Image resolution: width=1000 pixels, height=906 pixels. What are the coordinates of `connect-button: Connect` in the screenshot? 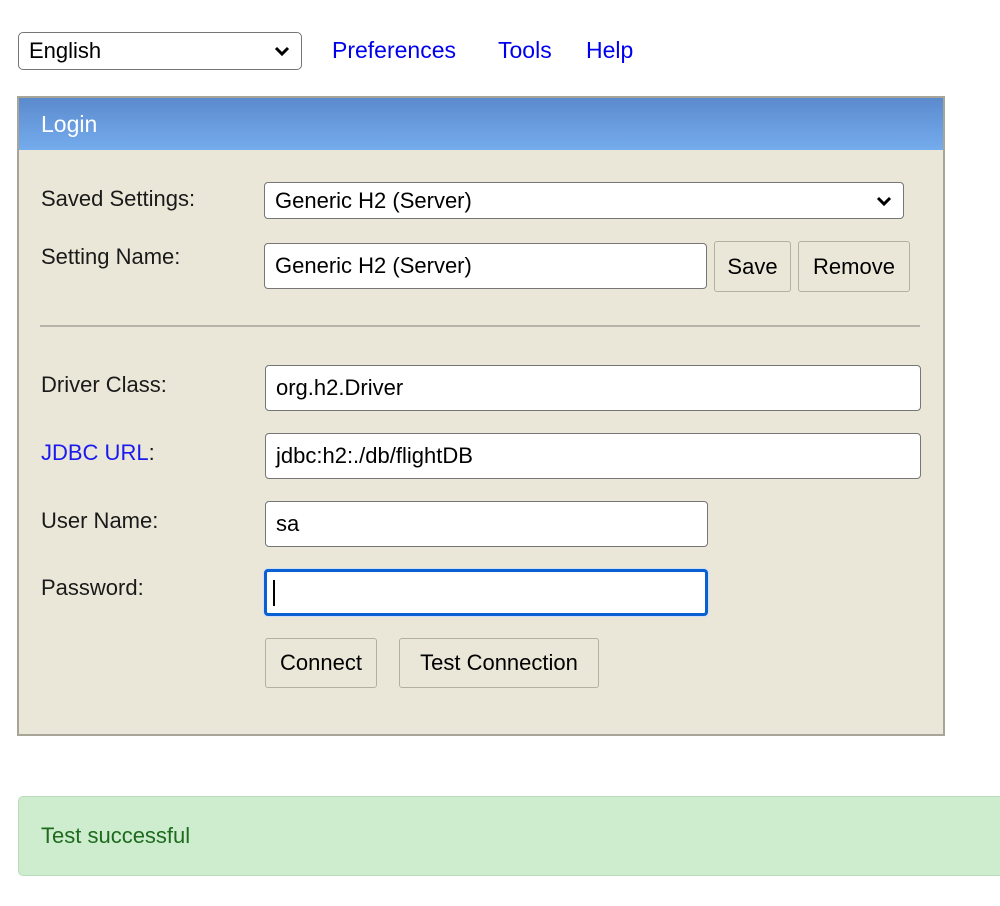 It's located at (321, 663).